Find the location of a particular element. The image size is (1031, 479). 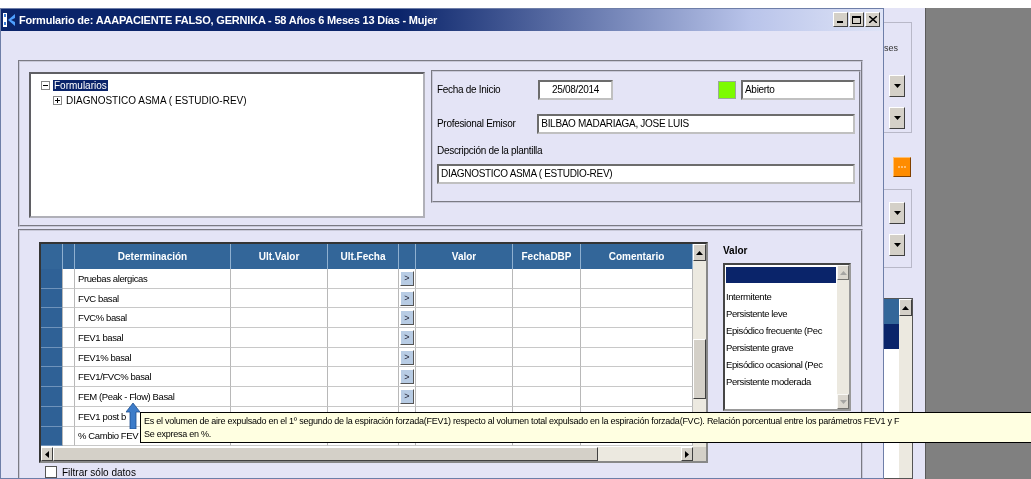

list-item: Persistente moderada is located at coordinates (781, 381).